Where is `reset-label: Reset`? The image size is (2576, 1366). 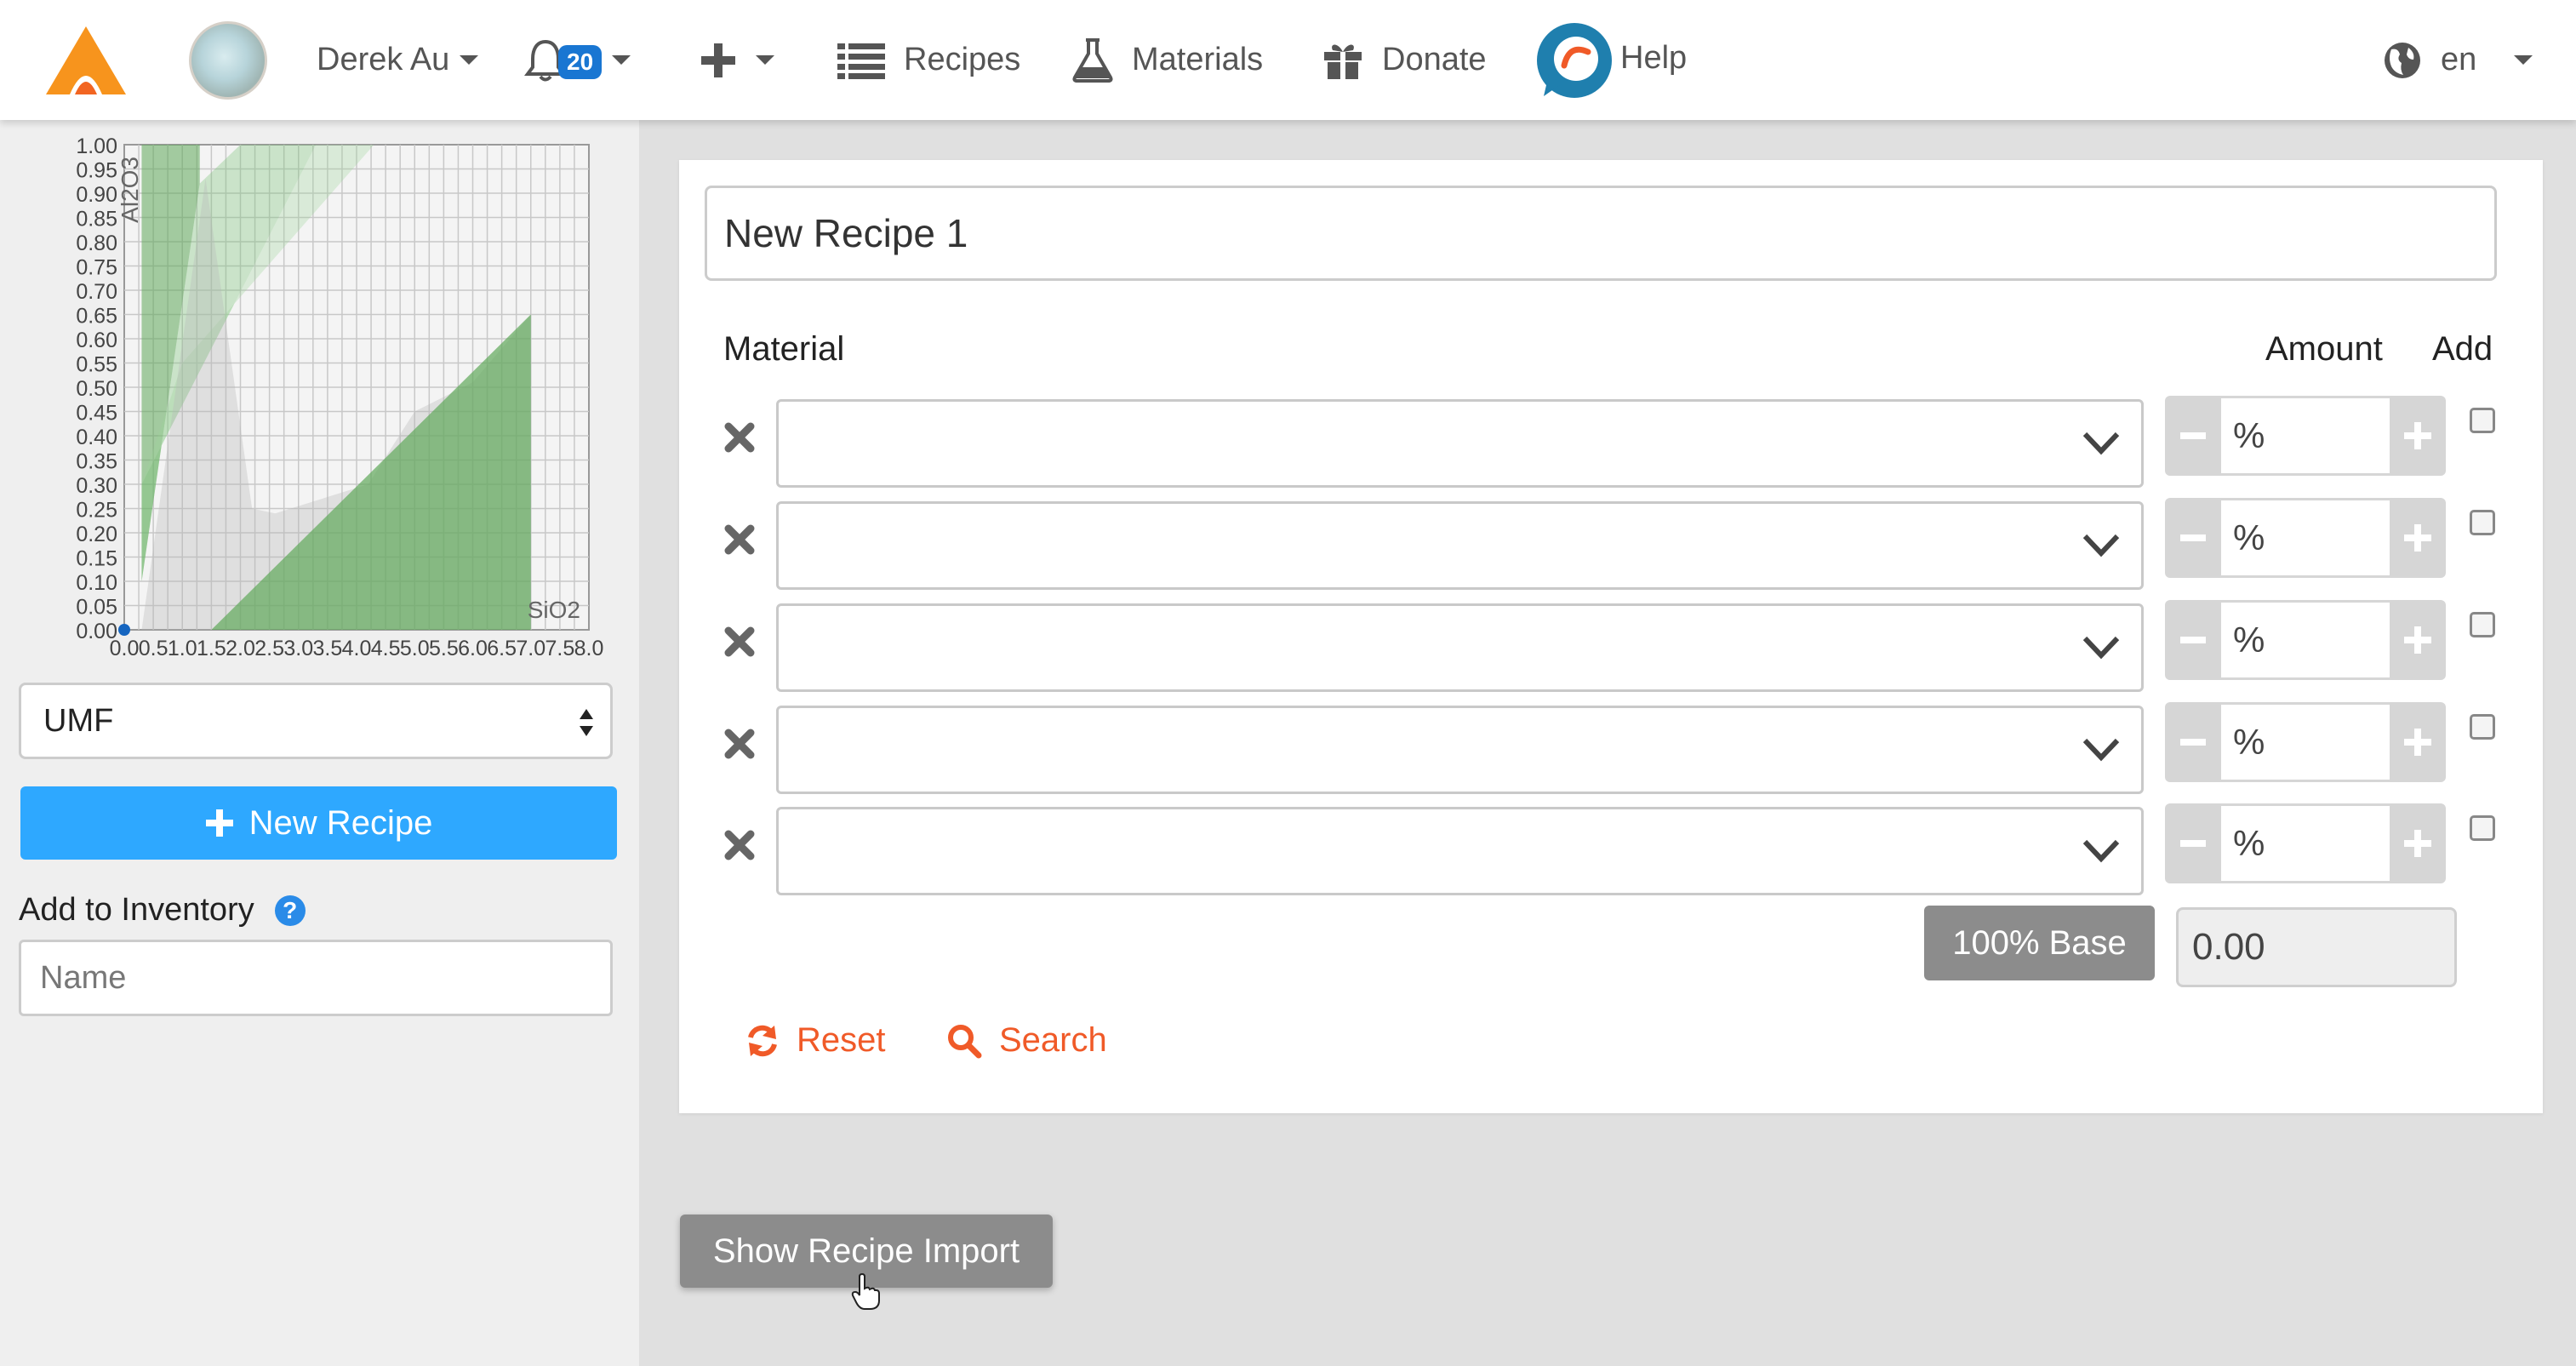
reset-label: Reset is located at coordinates (841, 1040).